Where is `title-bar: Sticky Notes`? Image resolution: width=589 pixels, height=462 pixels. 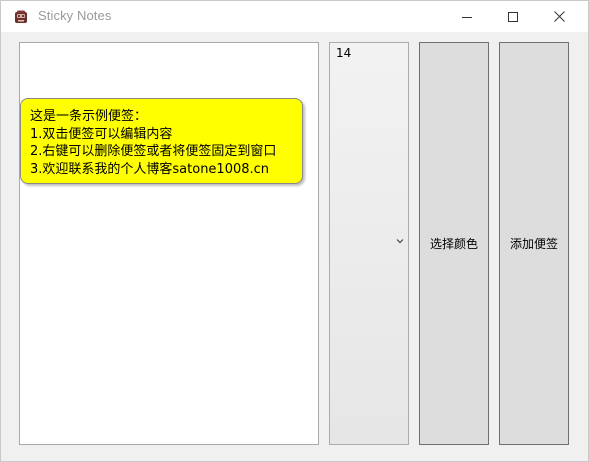
title-bar: Sticky Notes is located at coordinates (294, 16).